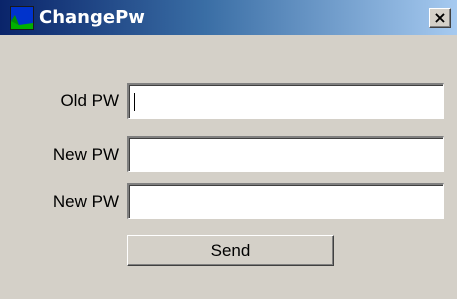 The width and height of the screenshot is (457, 299). I want to click on confirm-pw-input, so click(286, 201).